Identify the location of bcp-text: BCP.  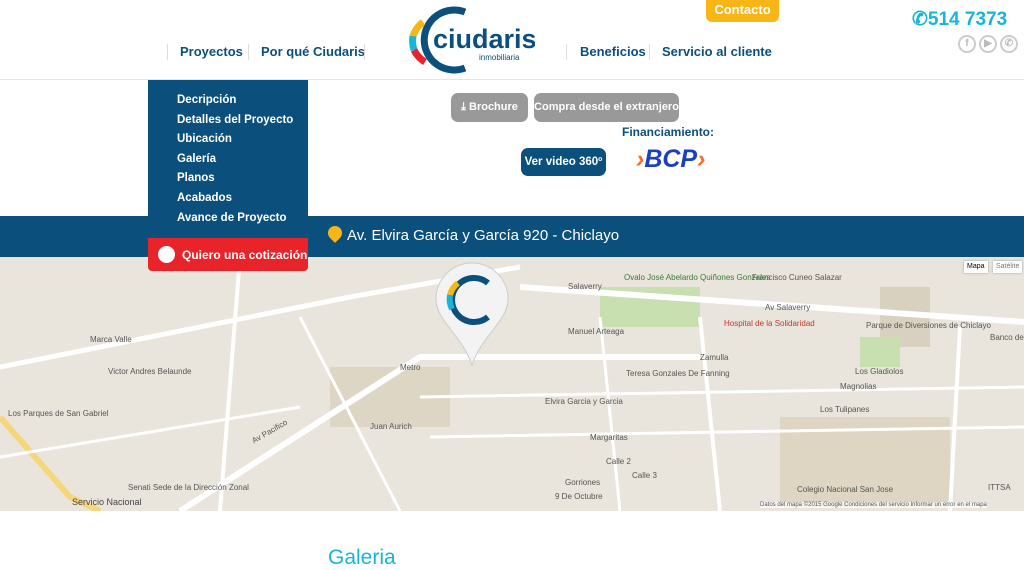
(671, 159).